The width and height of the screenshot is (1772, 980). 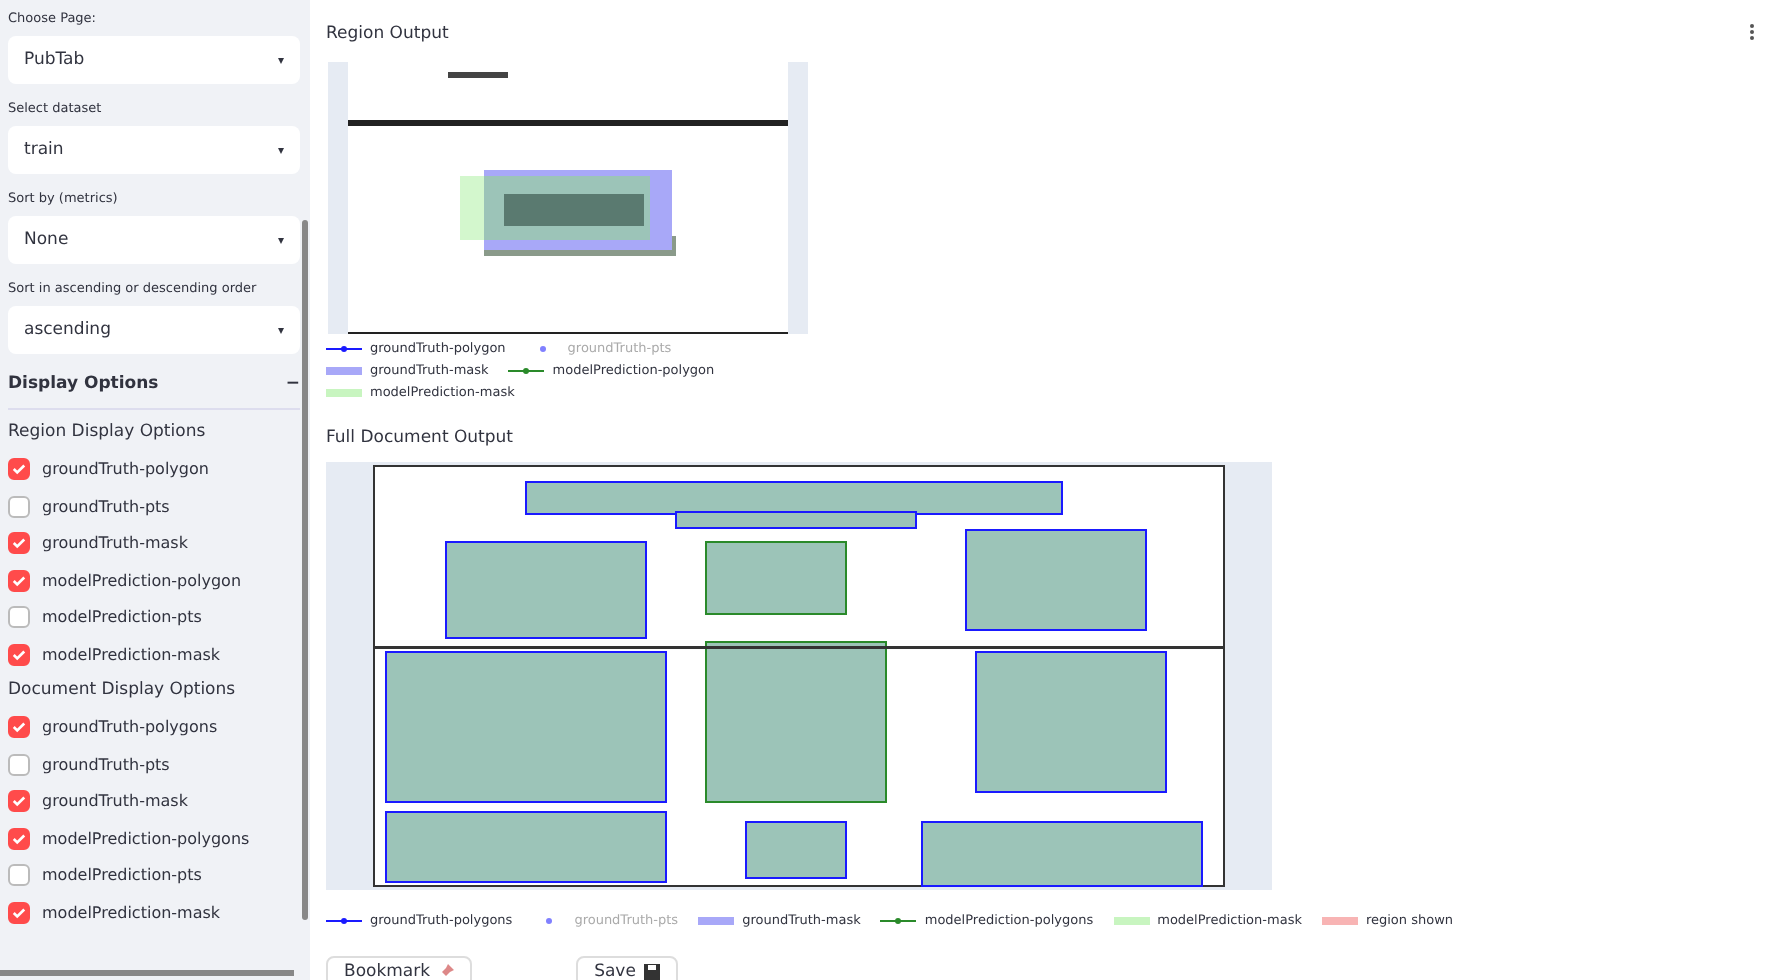 What do you see at coordinates (1752, 32) in the screenshot?
I see `menu-icon` at bounding box center [1752, 32].